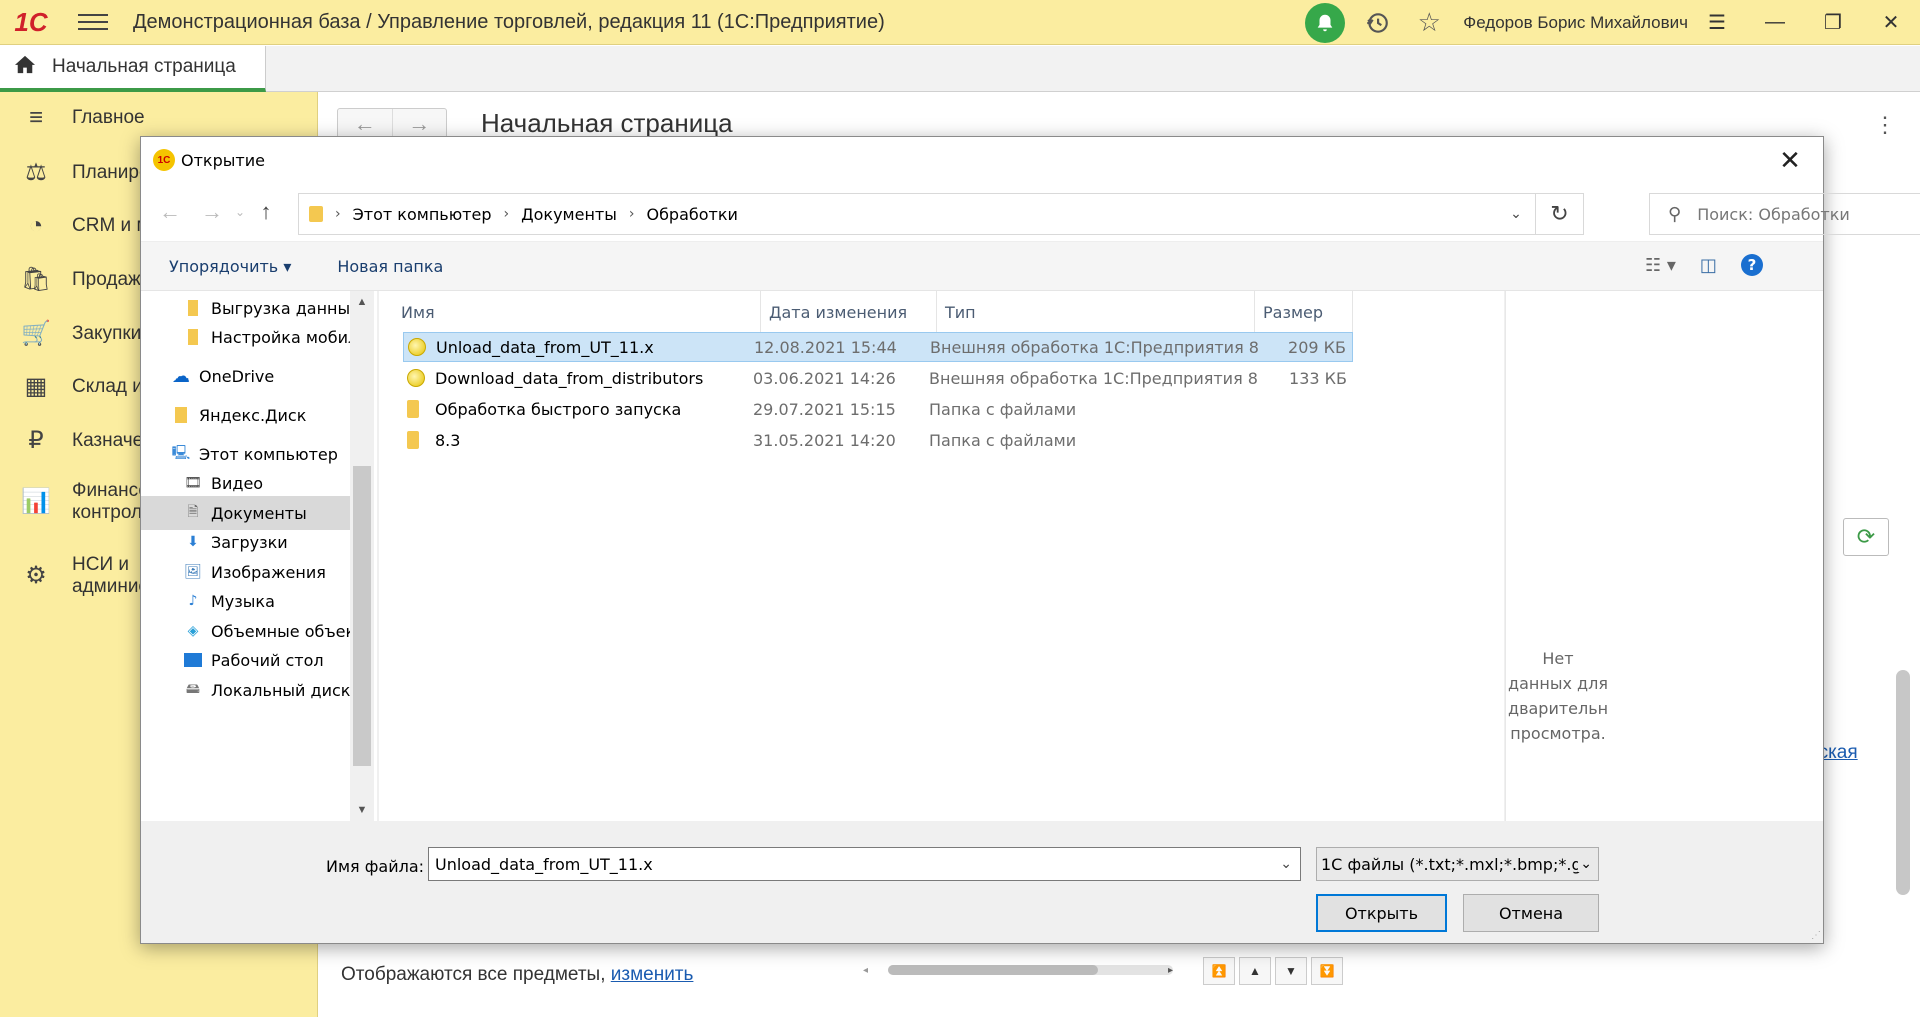 Image resolution: width=1920 pixels, height=1017 pixels. What do you see at coordinates (1708, 265) in the screenshot?
I see `preview-pane-icon: ◫` at bounding box center [1708, 265].